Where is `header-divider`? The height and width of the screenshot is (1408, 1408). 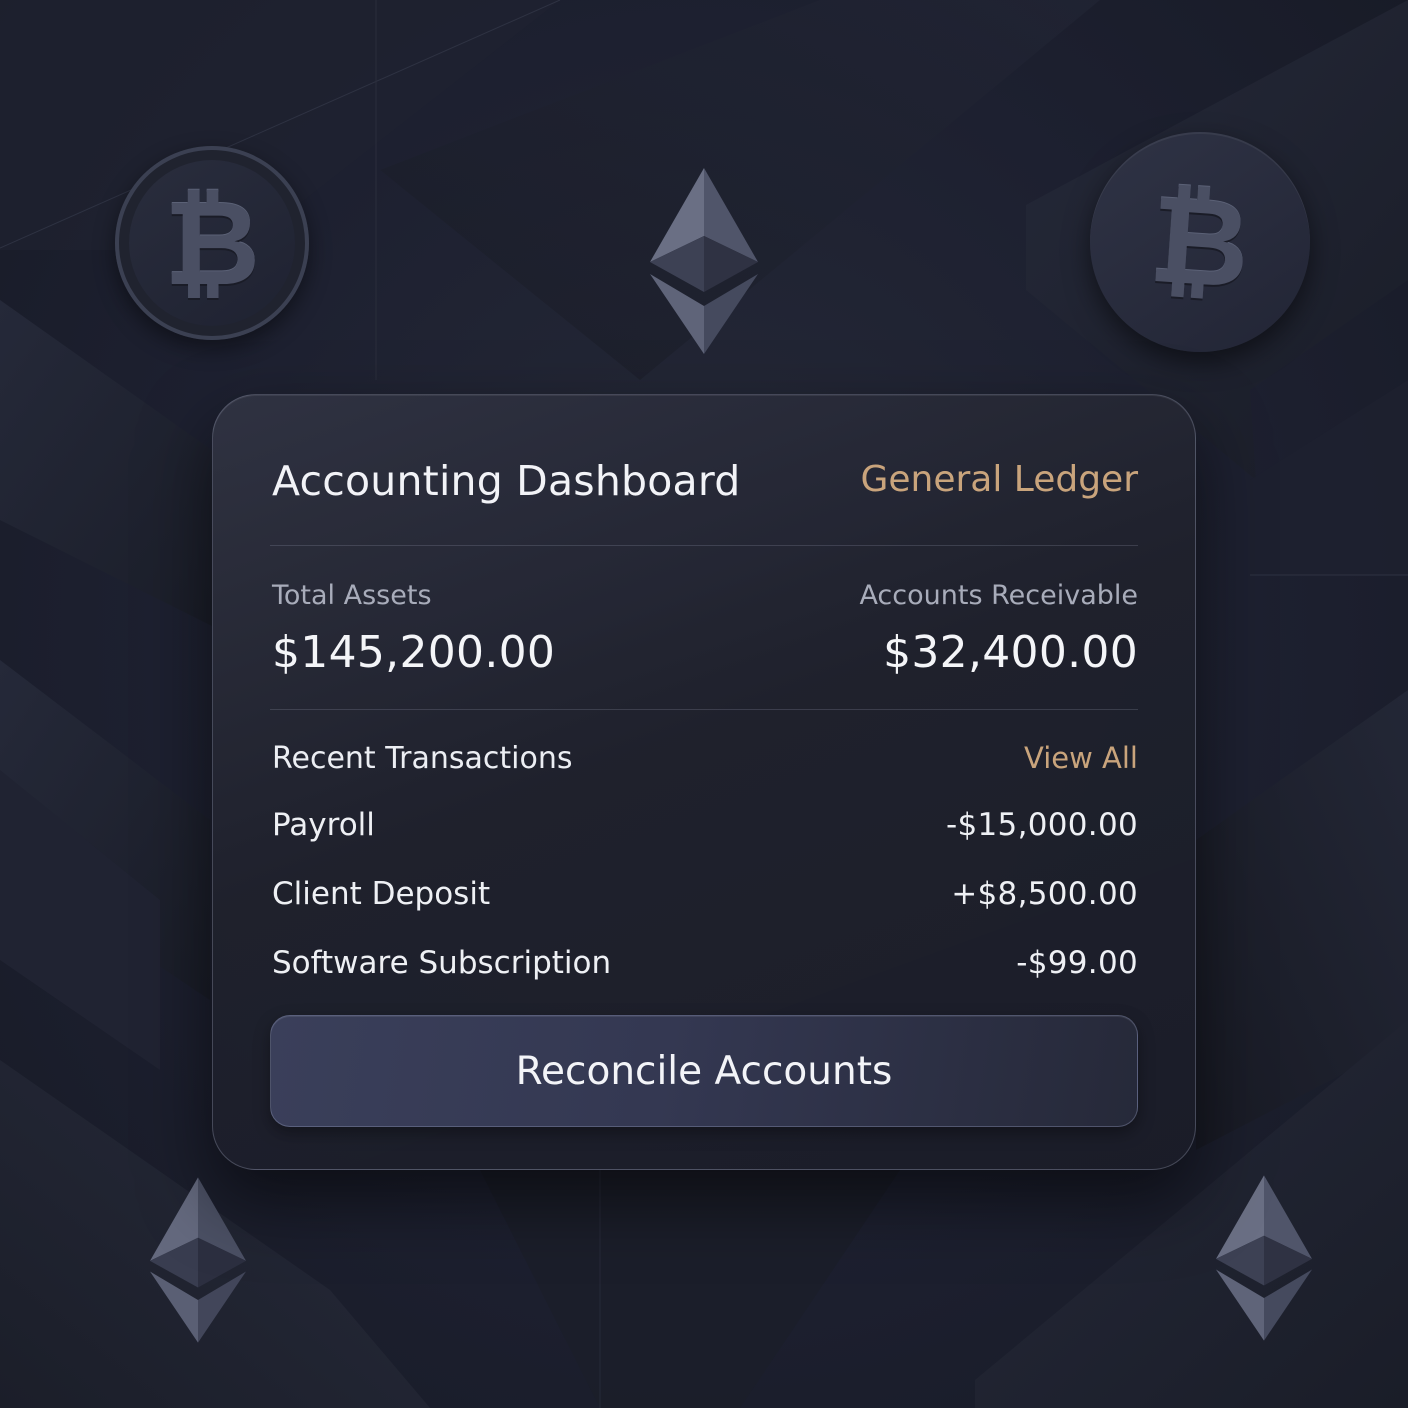
header-divider is located at coordinates (704, 545).